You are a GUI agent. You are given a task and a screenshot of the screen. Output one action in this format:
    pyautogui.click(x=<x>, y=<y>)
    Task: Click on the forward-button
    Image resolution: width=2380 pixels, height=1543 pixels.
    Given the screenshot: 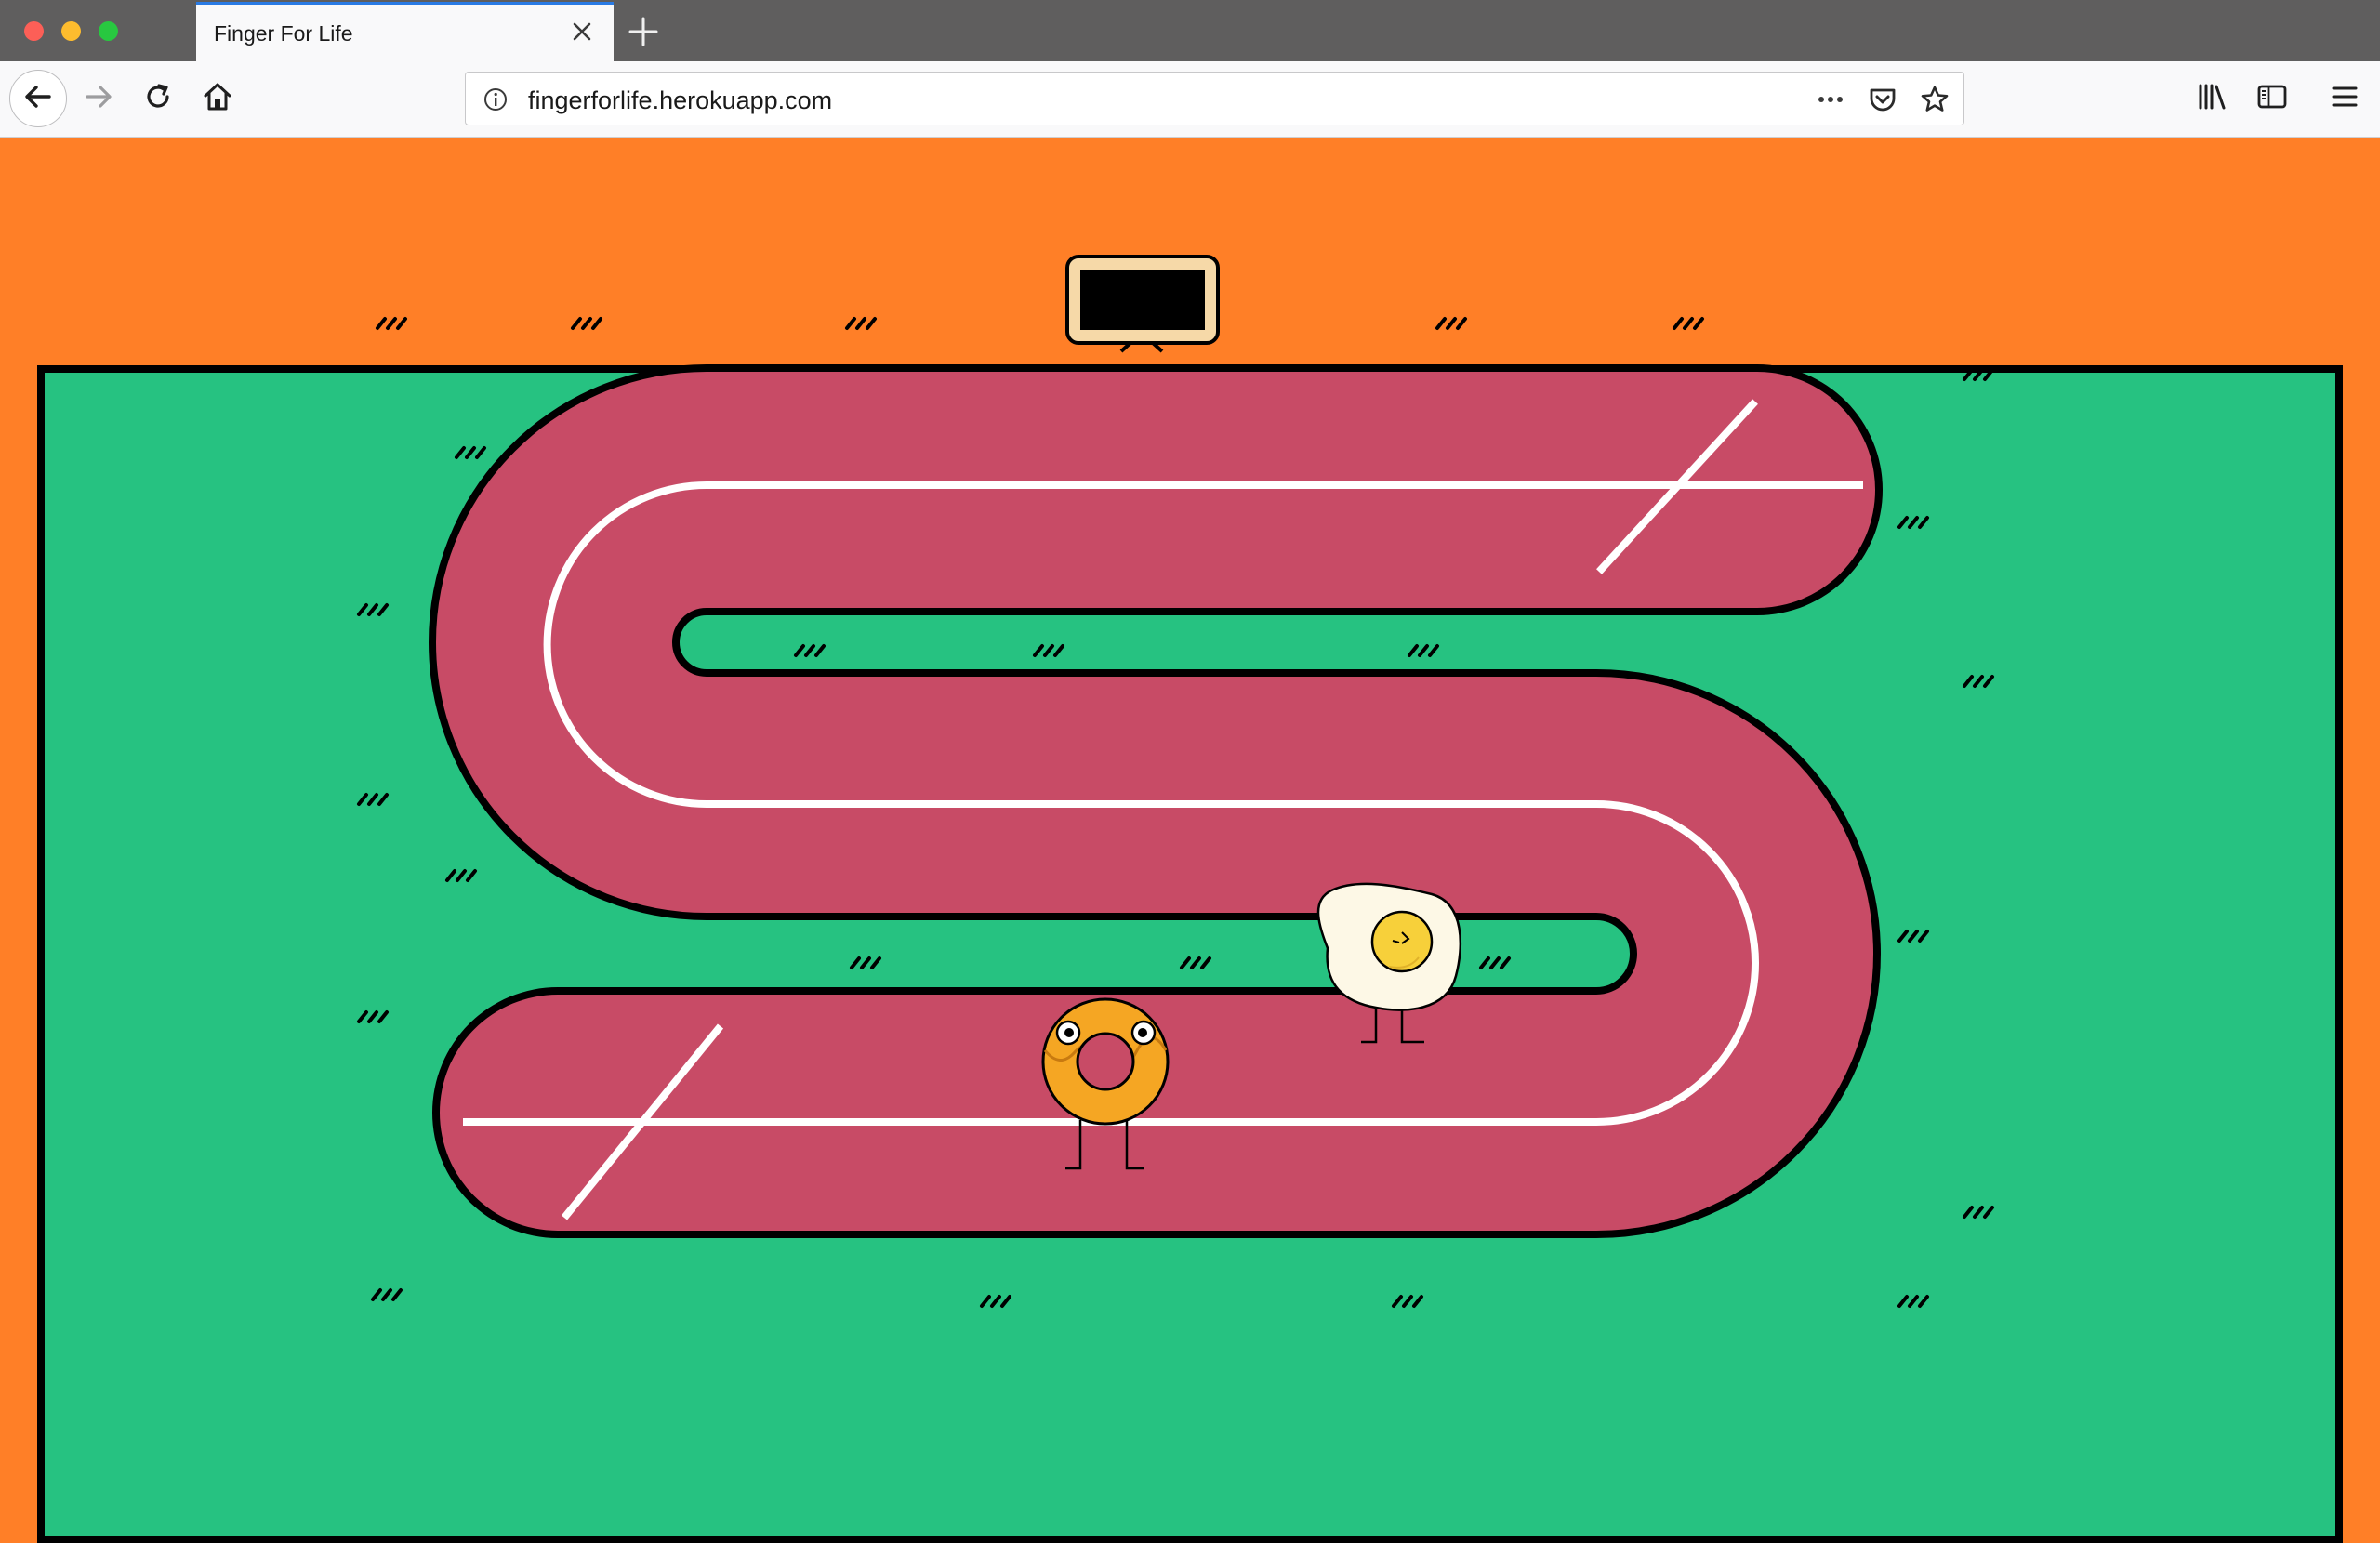 What is the action you would take?
    pyautogui.click(x=99, y=99)
    